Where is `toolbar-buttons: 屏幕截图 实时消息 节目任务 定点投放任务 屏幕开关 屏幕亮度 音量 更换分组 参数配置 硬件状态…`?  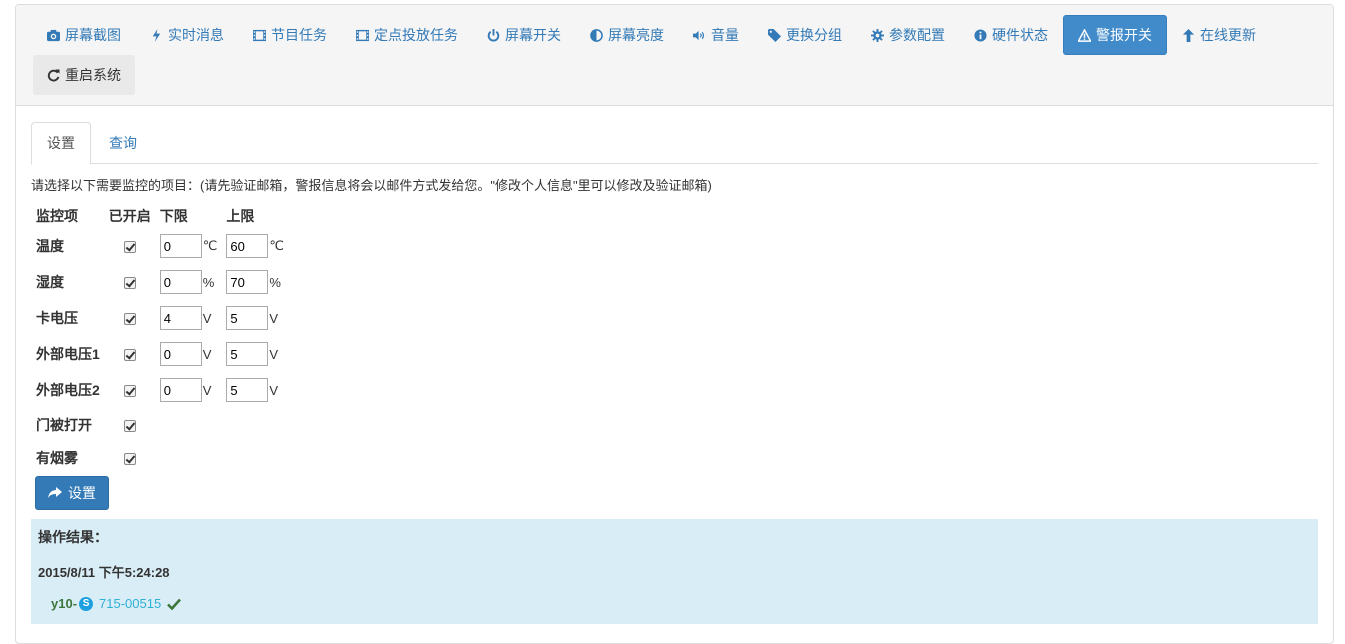
toolbar-buttons: 屏幕截图 实时消息 节目任务 定点投放任务 屏幕开关 屏幕亮度 音量 更换分组 参数配置 硬件状态… is located at coordinates (674, 55).